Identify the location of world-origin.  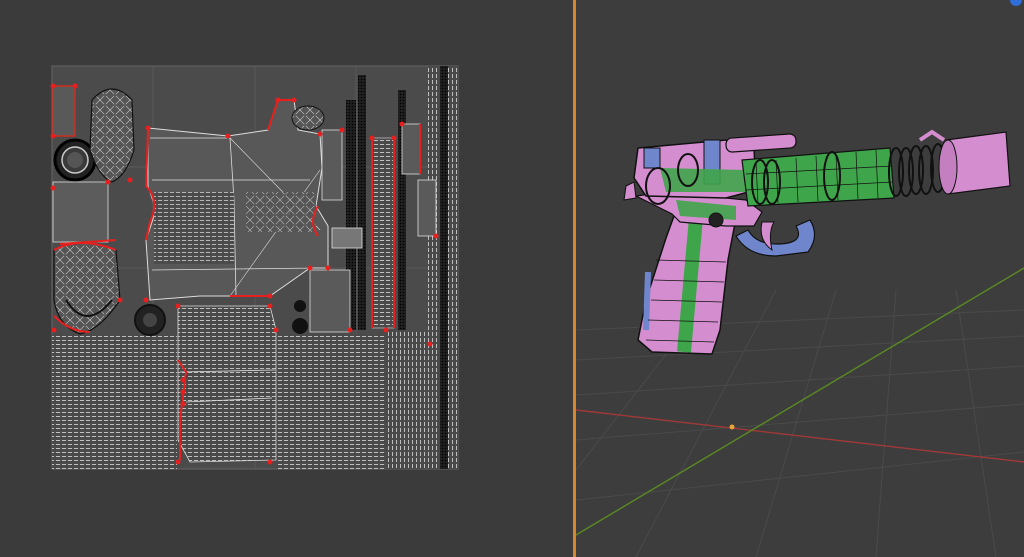
(732, 427).